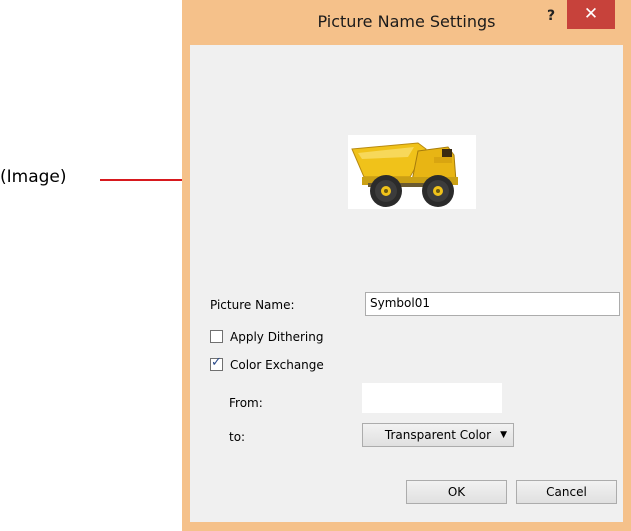 The width and height of the screenshot is (631, 531). Describe the element at coordinates (277, 365) in the screenshot. I see `color-exchange-label: Color Exchange` at that location.